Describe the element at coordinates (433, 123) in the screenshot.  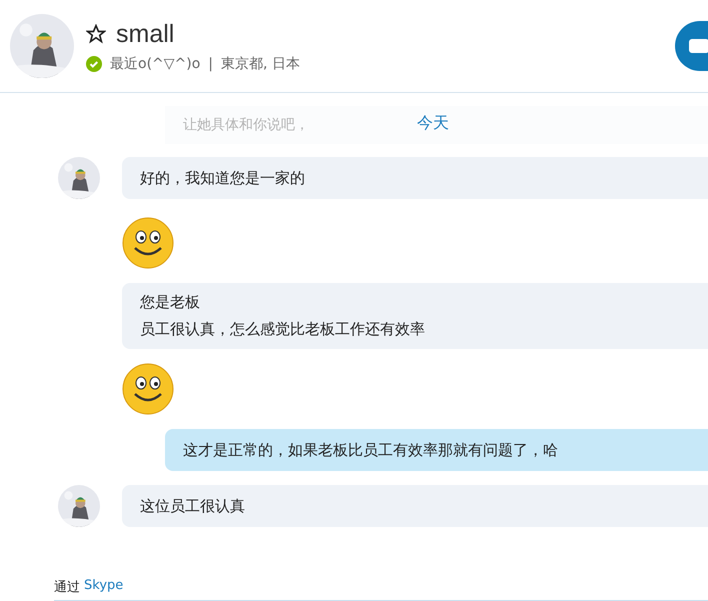
I see `date-label: 今天` at that location.